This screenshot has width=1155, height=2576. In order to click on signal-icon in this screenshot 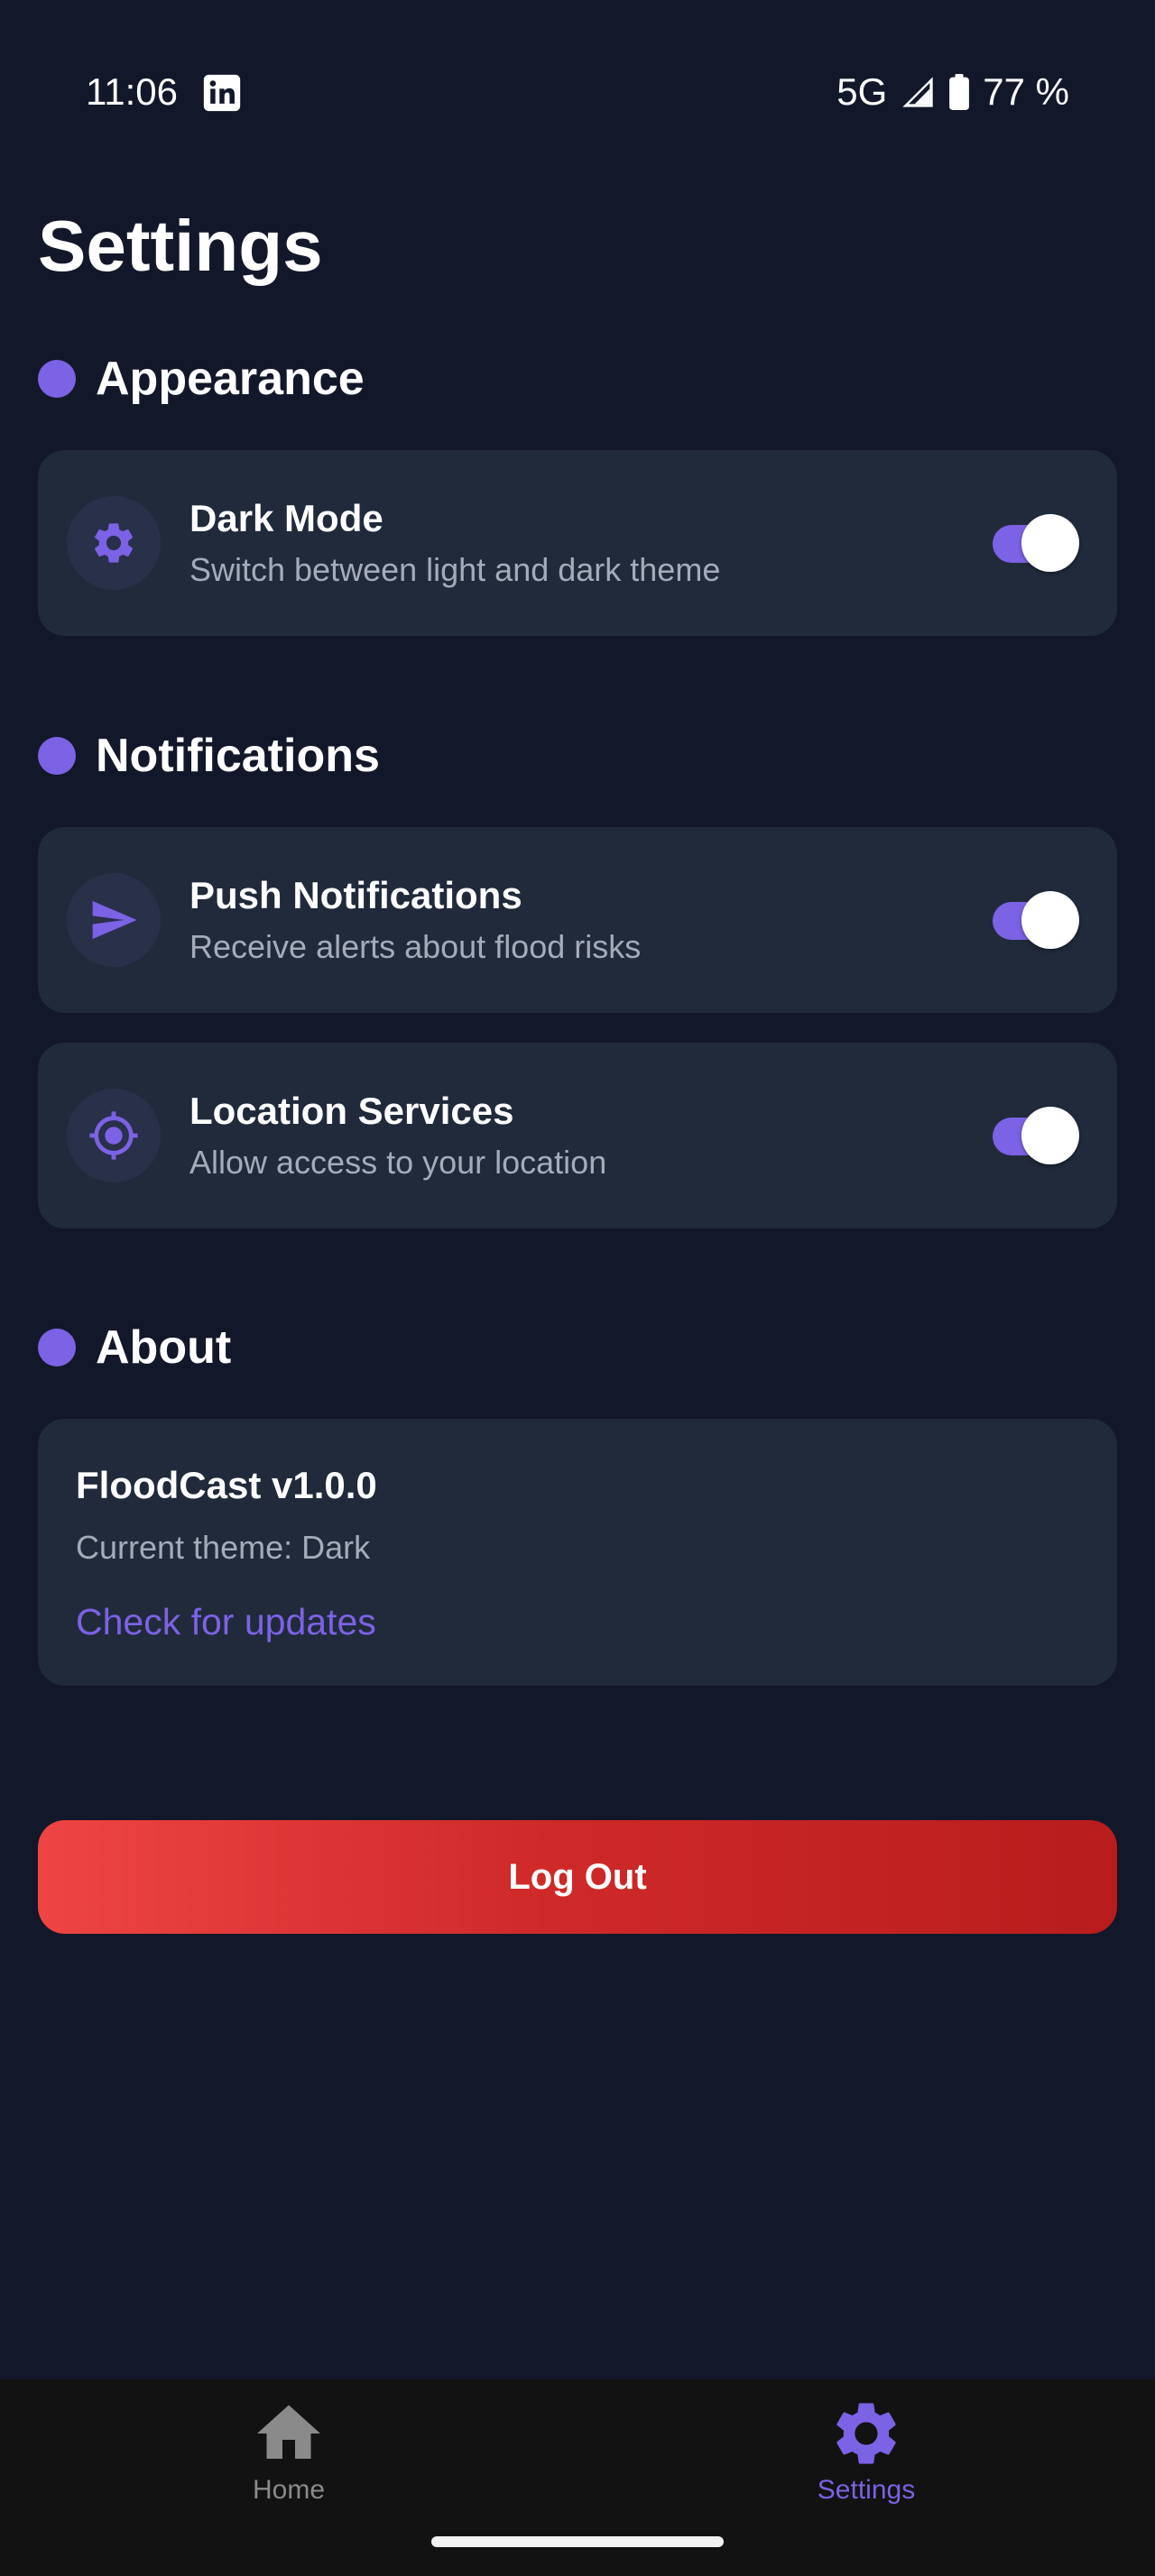, I will do `click(917, 92)`.